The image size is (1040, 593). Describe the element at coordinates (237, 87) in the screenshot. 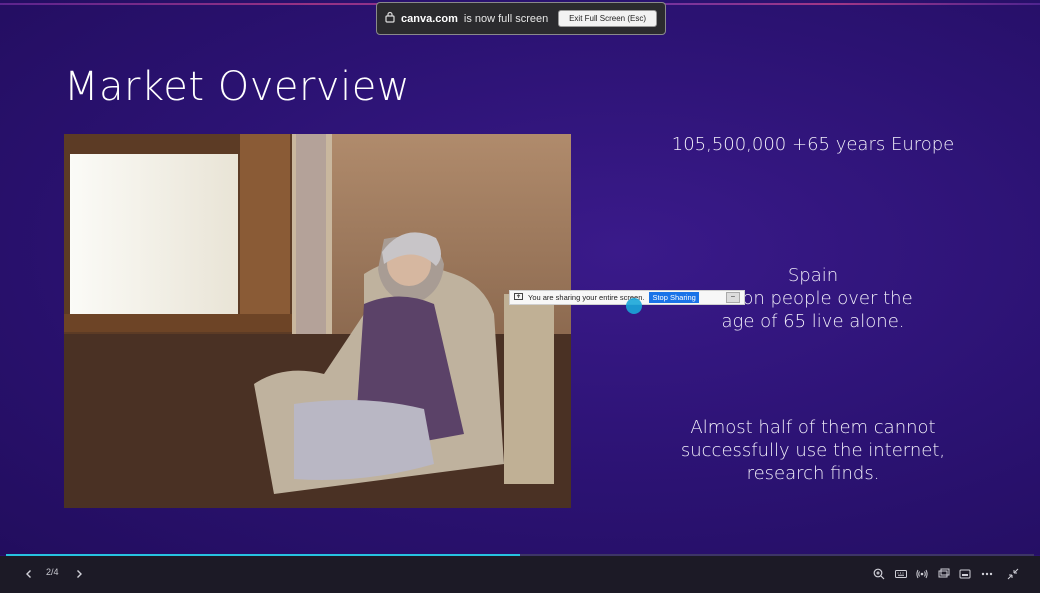

I see `page-title: Market Overview` at that location.